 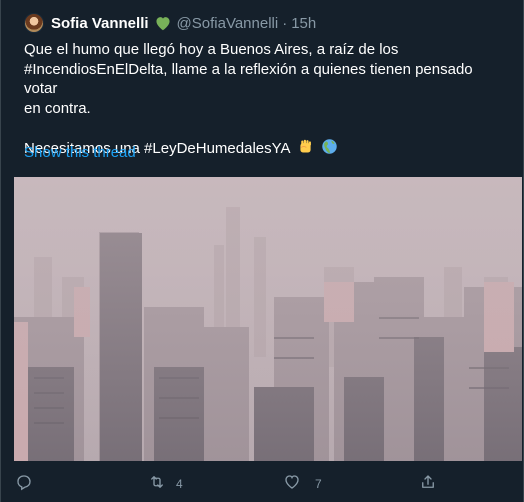 I want to click on author-handle: @SofiaVannelli, so click(x=228, y=23).